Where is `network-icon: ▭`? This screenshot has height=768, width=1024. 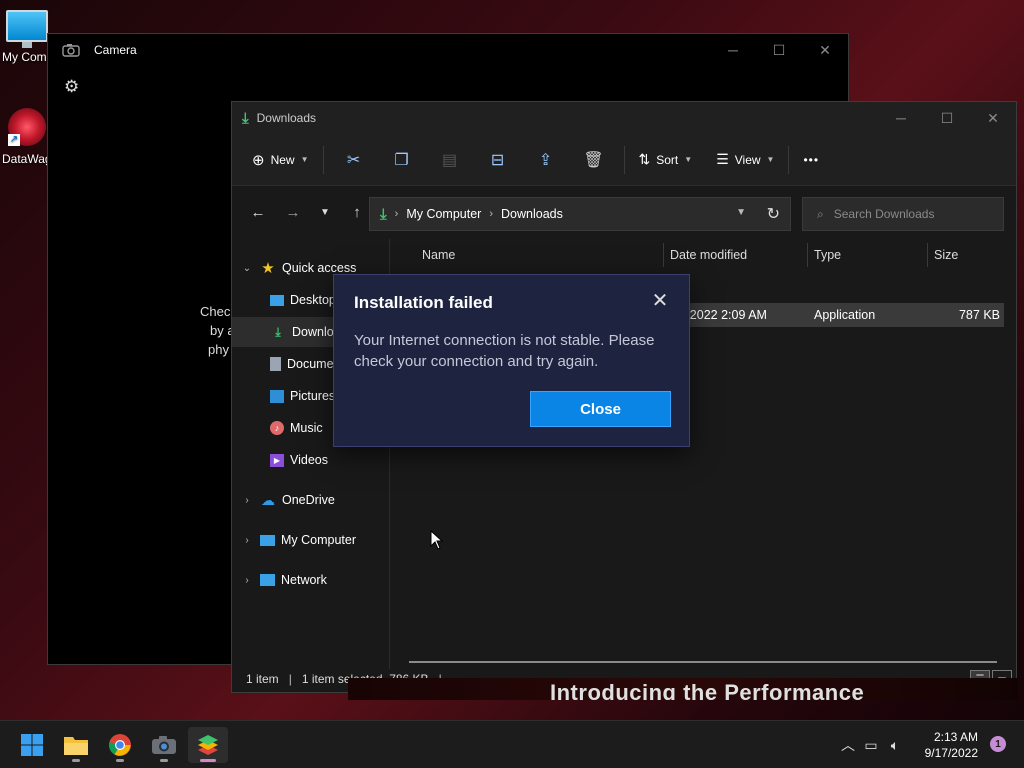 network-icon: ▭ is located at coordinates (871, 745).